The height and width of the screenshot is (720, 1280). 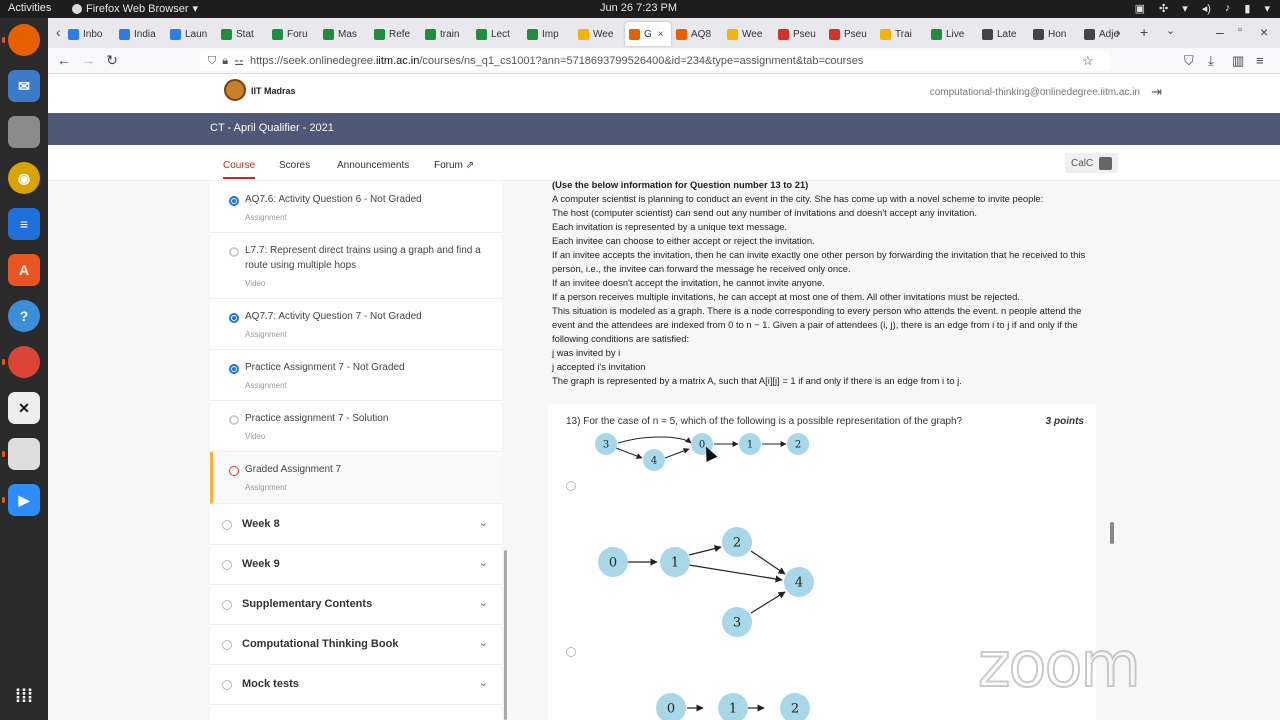 I want to click on settings-icon: ✣, so click(x=1163, y=8).